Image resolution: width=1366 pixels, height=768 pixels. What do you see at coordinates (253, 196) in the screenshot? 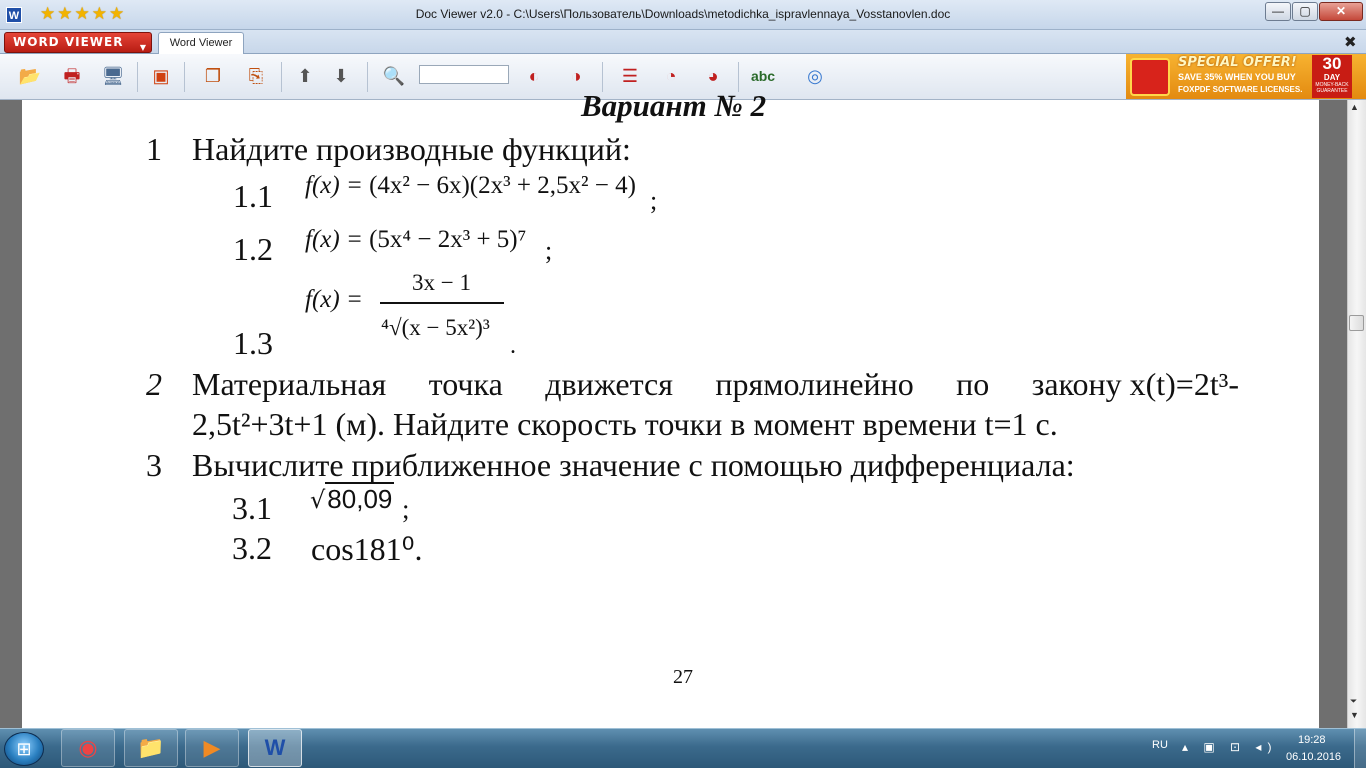
I see `item-1-1-number: 1.1` at bounding box center [253, 196].